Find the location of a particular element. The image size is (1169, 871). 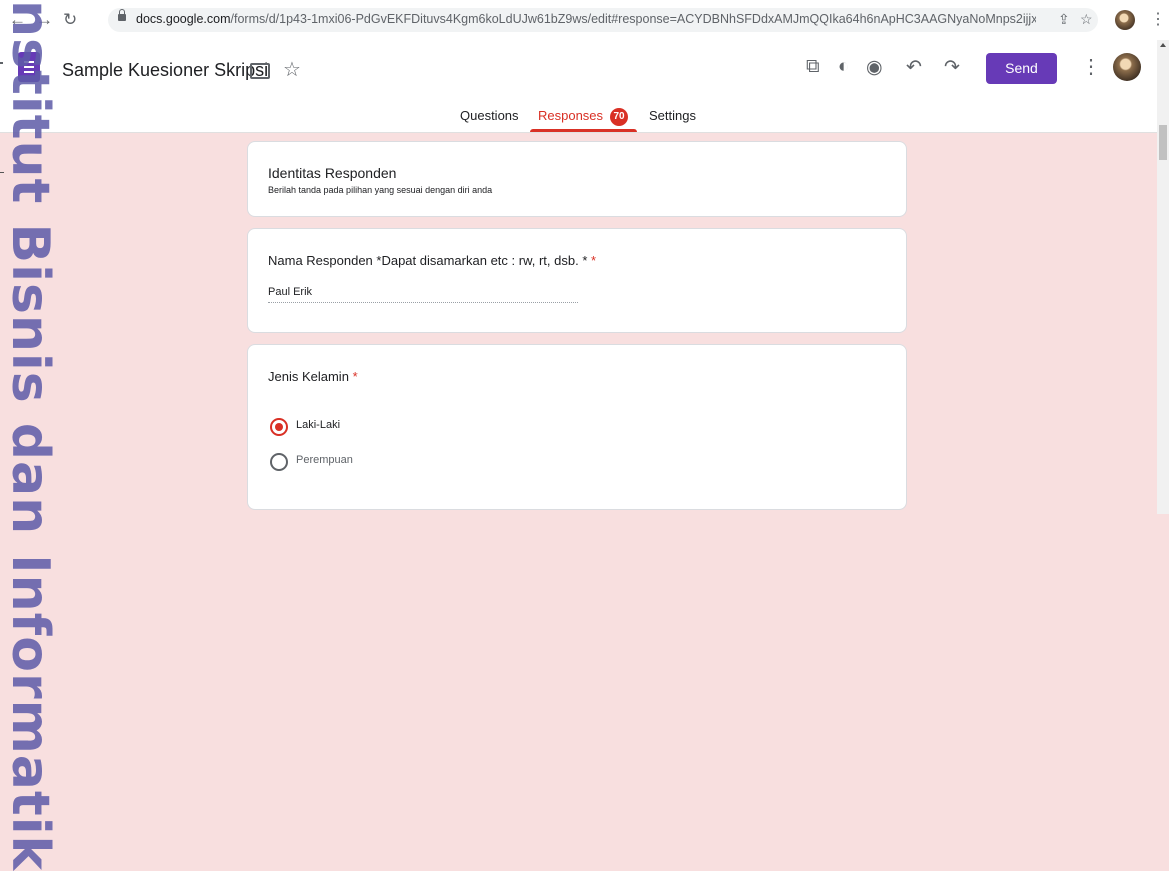

more-options-icon: ⋮ is located at coordinates (1091, 66).